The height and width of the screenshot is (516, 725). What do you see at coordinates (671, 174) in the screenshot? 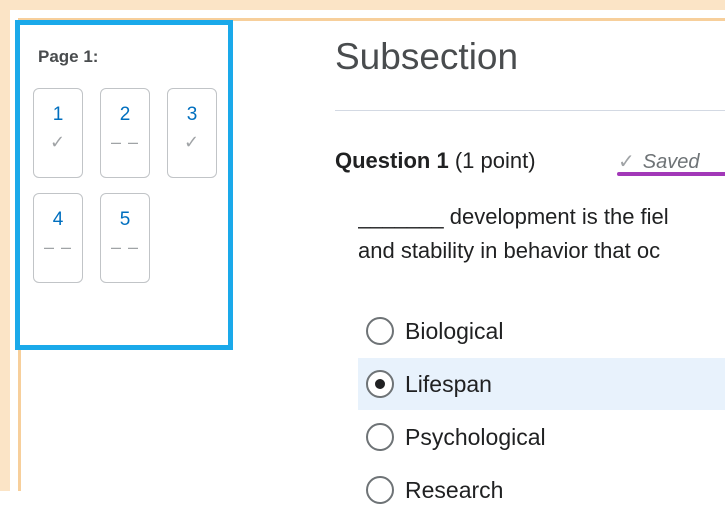
I see `saved-underline` at bounding box center [671, 174].